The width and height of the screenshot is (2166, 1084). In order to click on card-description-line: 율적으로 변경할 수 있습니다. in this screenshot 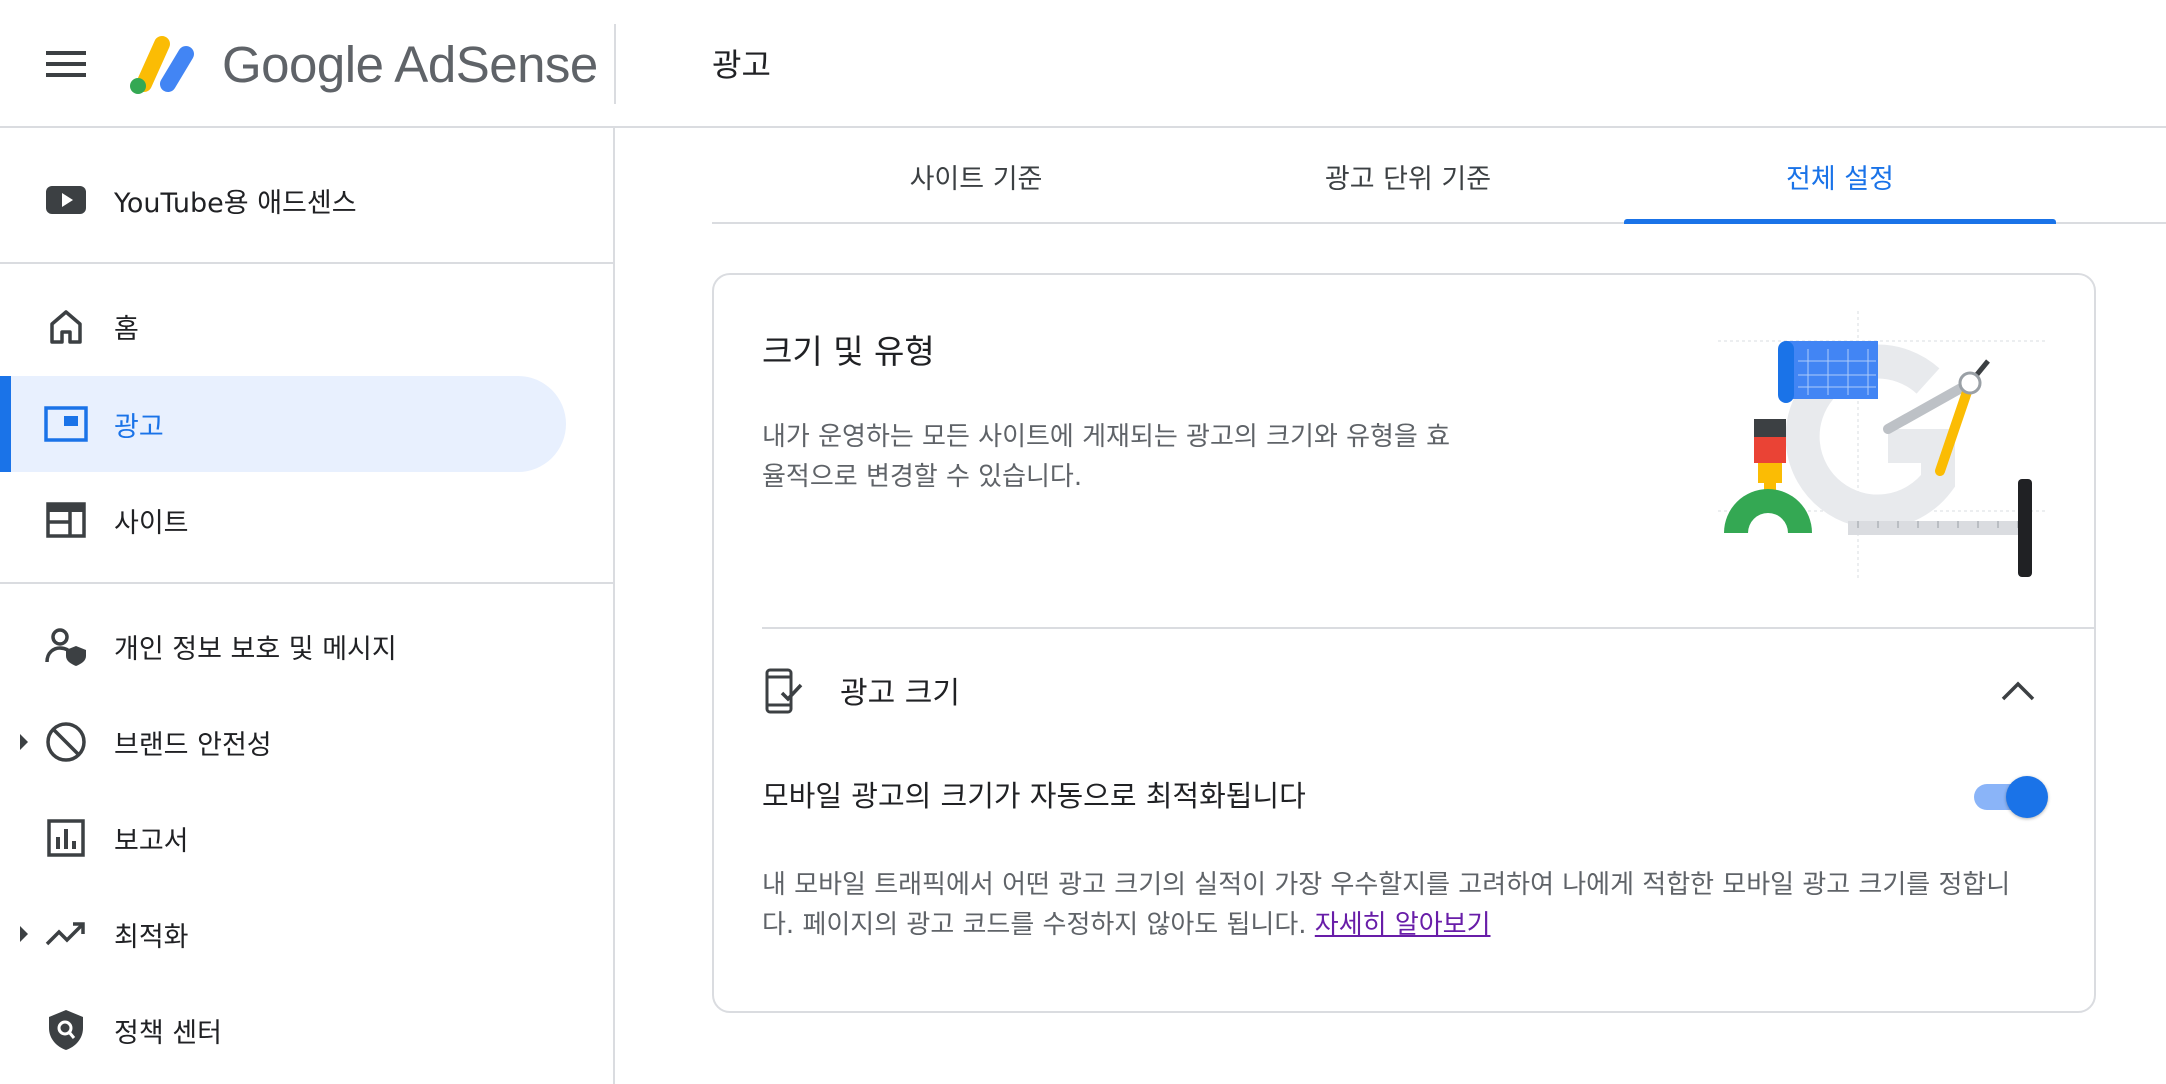, I will do `click(922, 477)`.